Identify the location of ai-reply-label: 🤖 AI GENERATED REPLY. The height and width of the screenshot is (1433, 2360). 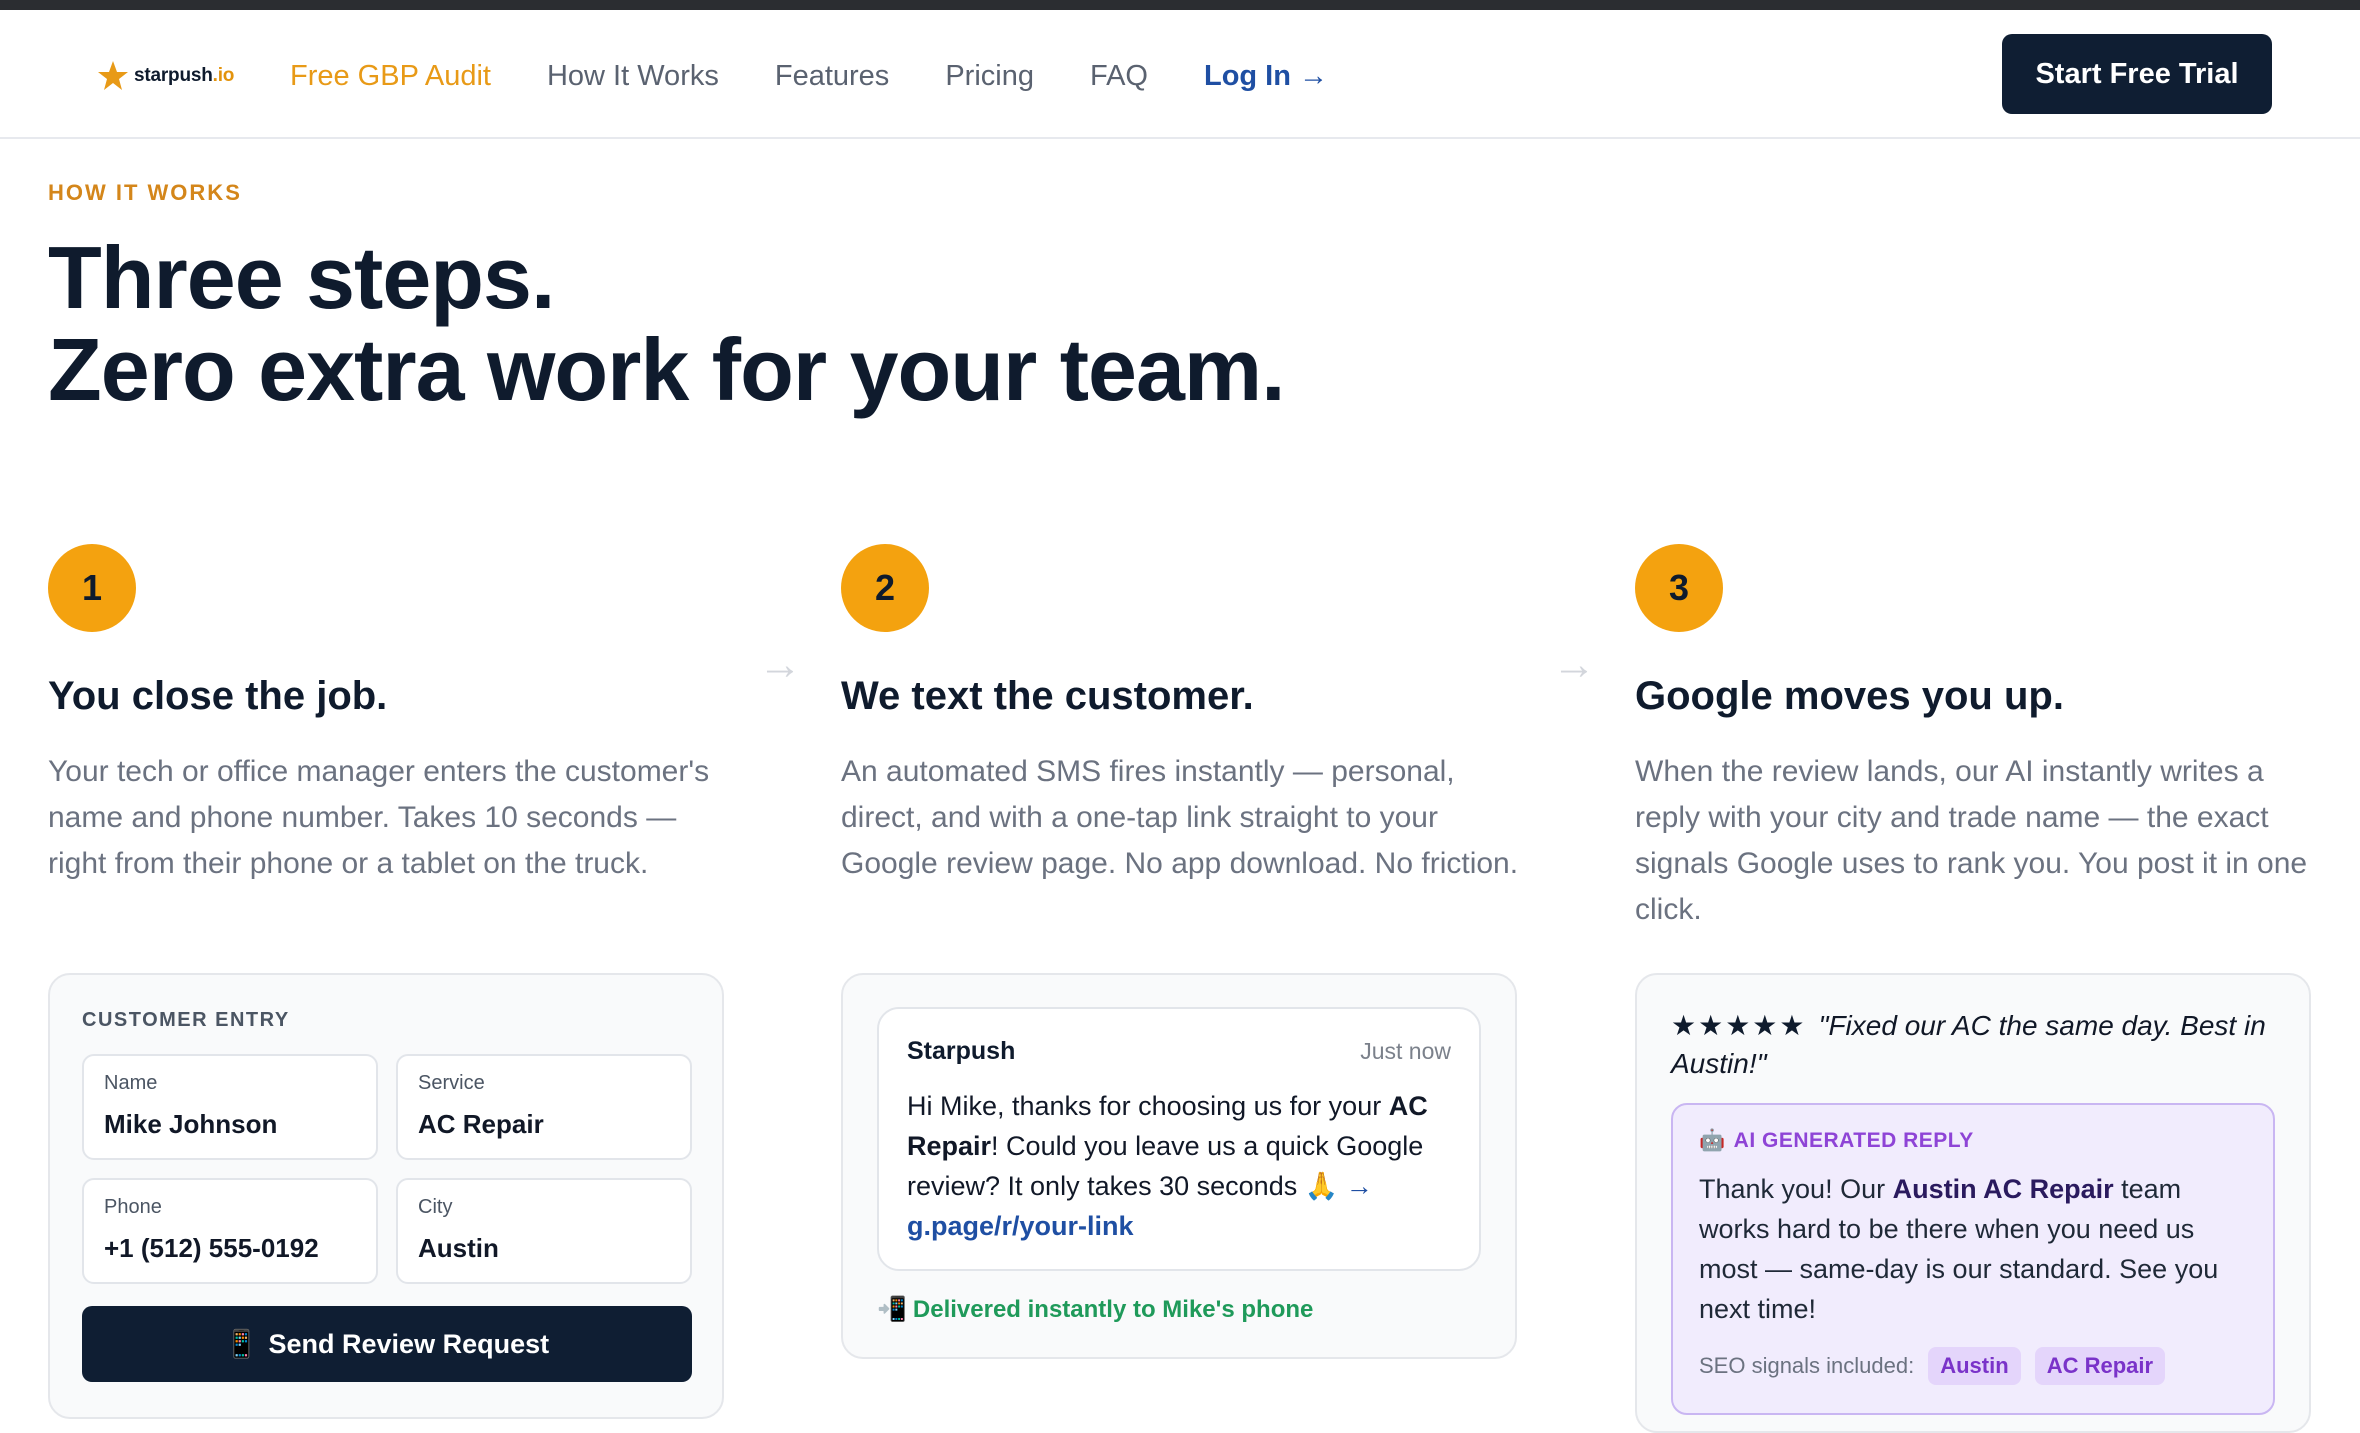
(1973, 1141).